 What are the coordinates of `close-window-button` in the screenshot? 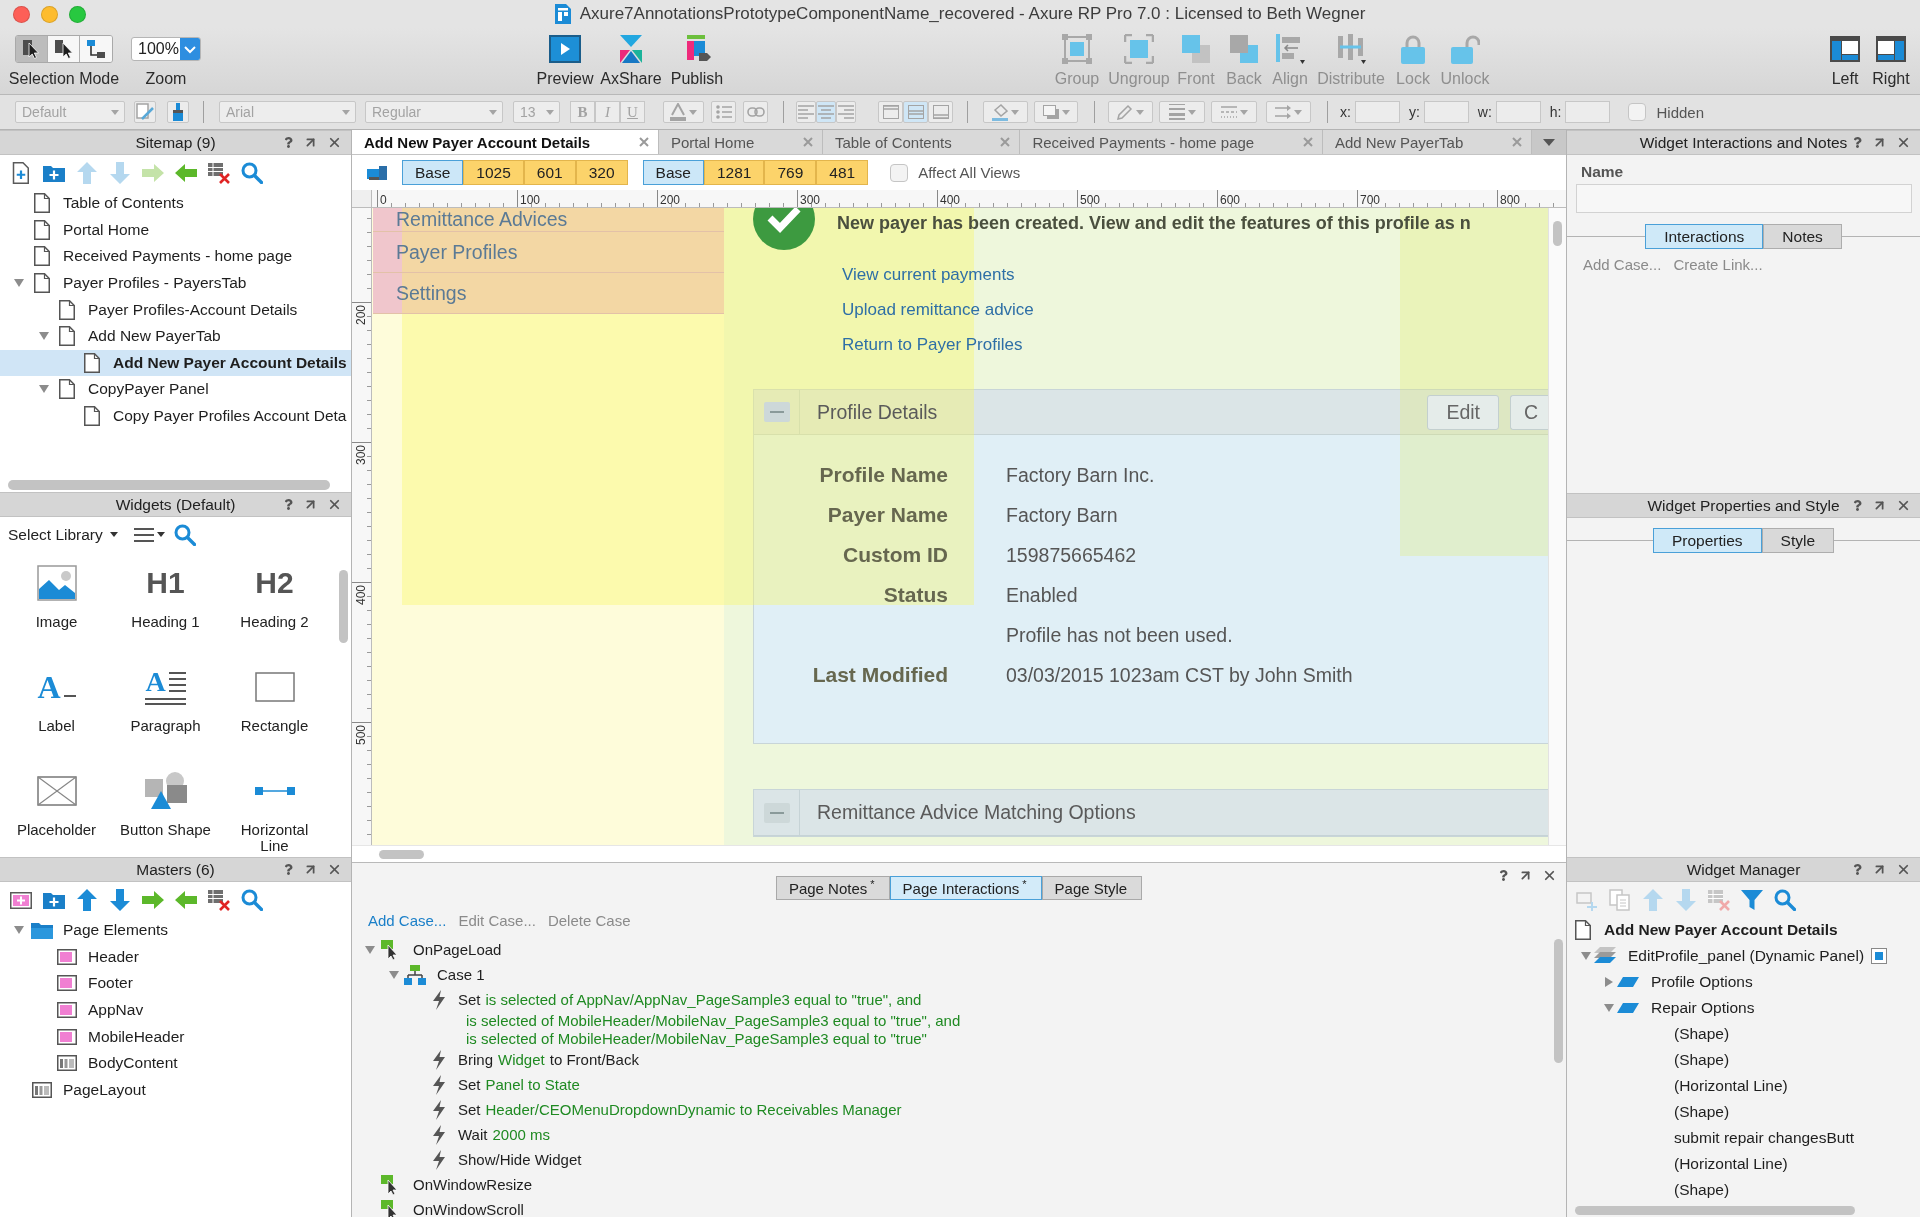 It's located at (21, 14).